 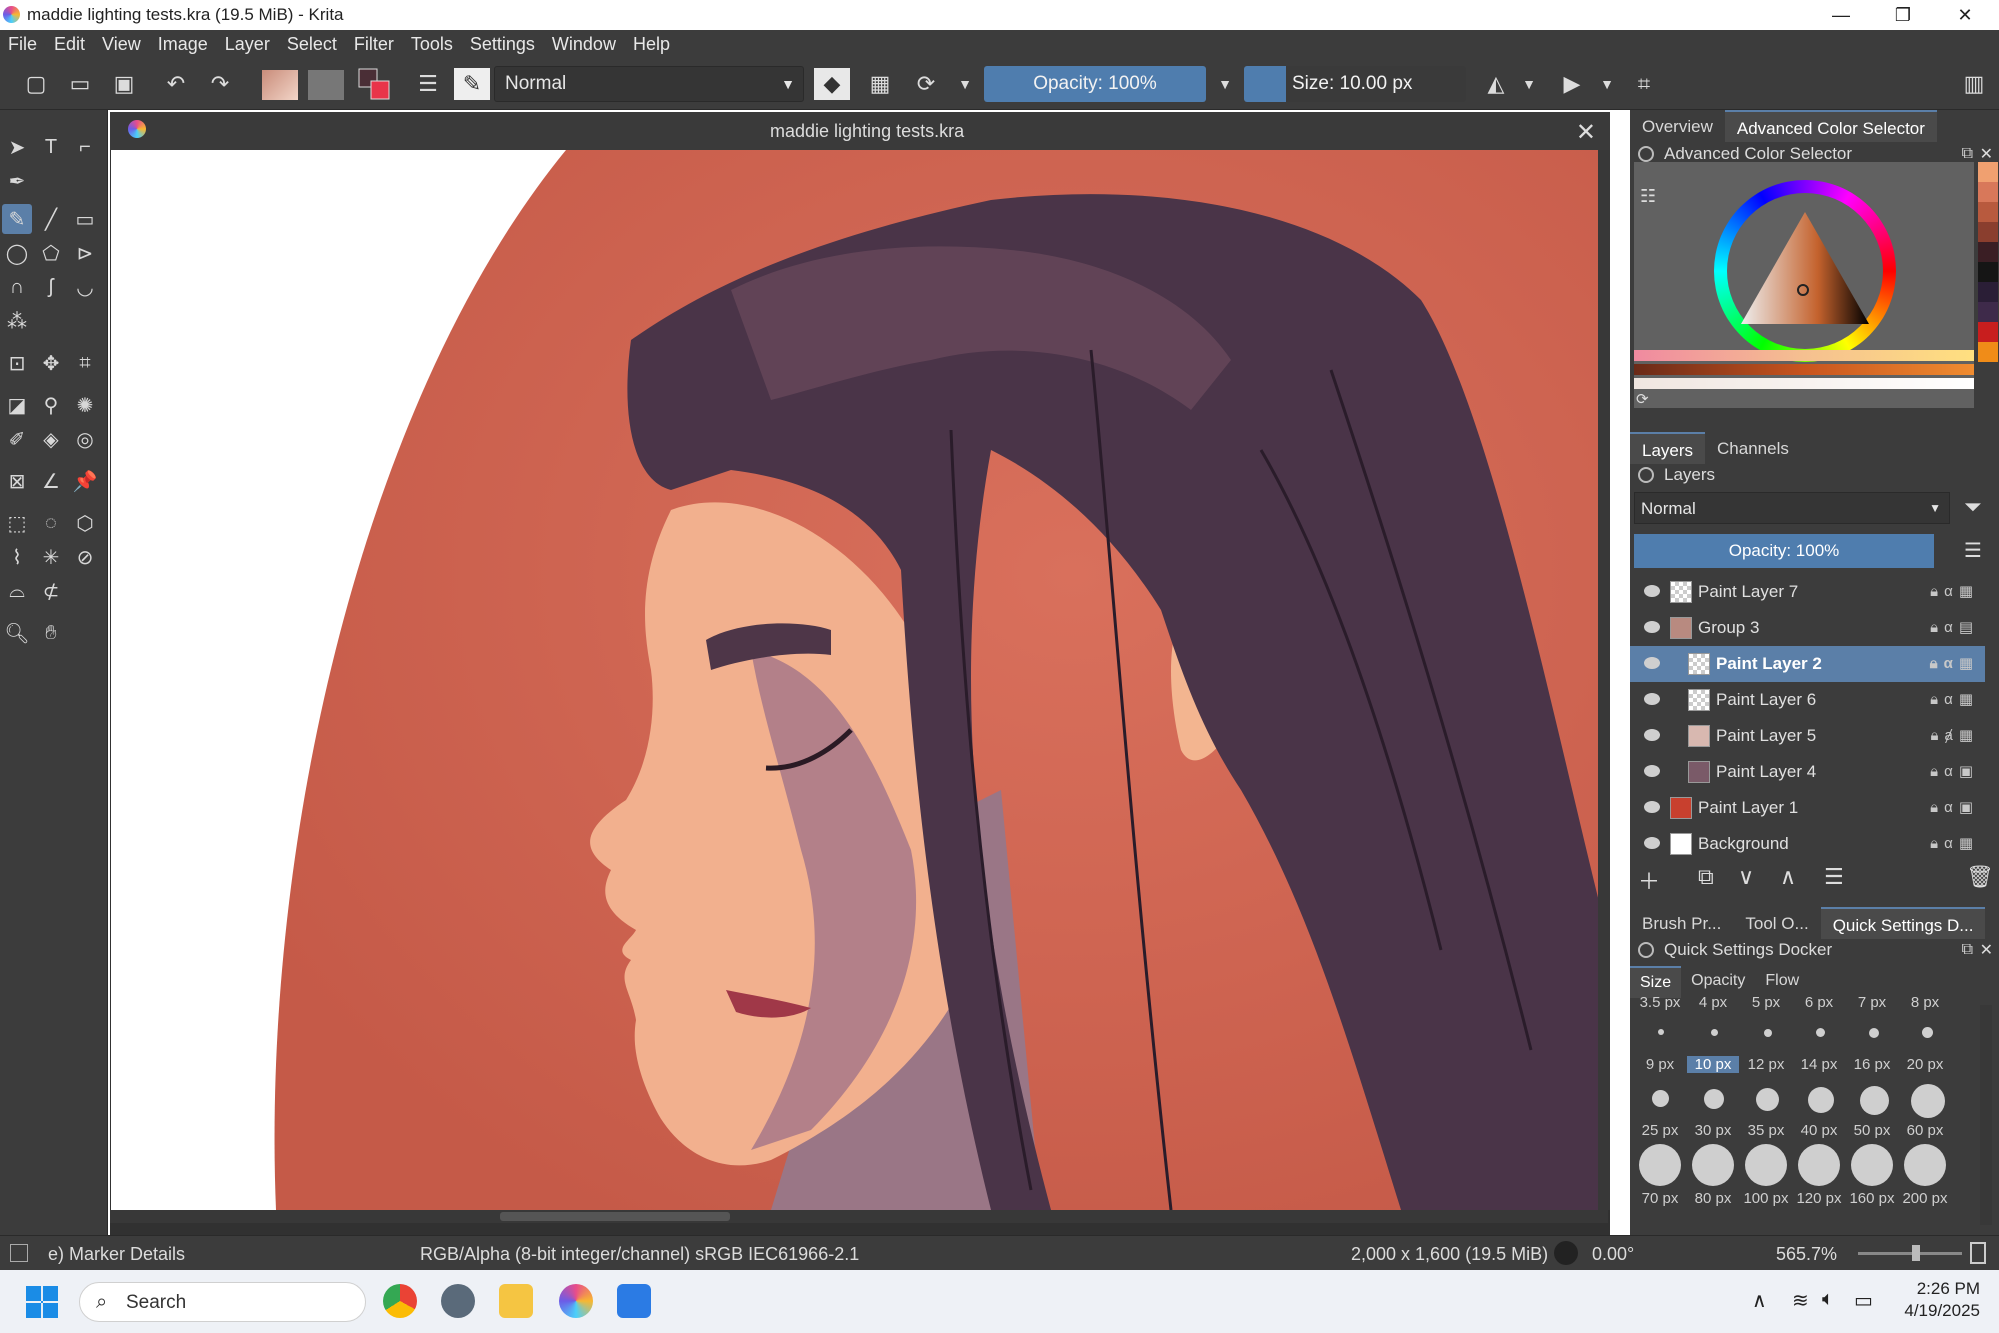 What do you see at coordinates (374, 44) in the screenshot?
I see `menu-filter: Filter` at bounding box center [374, 44].